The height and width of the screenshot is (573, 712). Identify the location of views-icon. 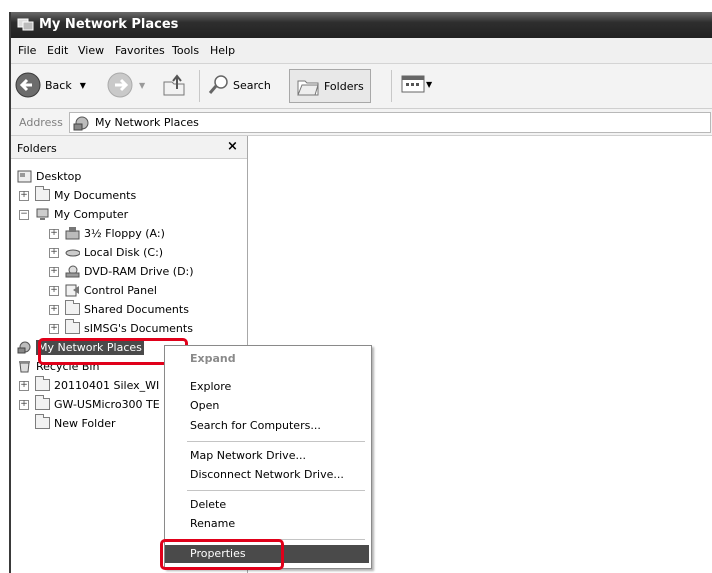
(413, 84).